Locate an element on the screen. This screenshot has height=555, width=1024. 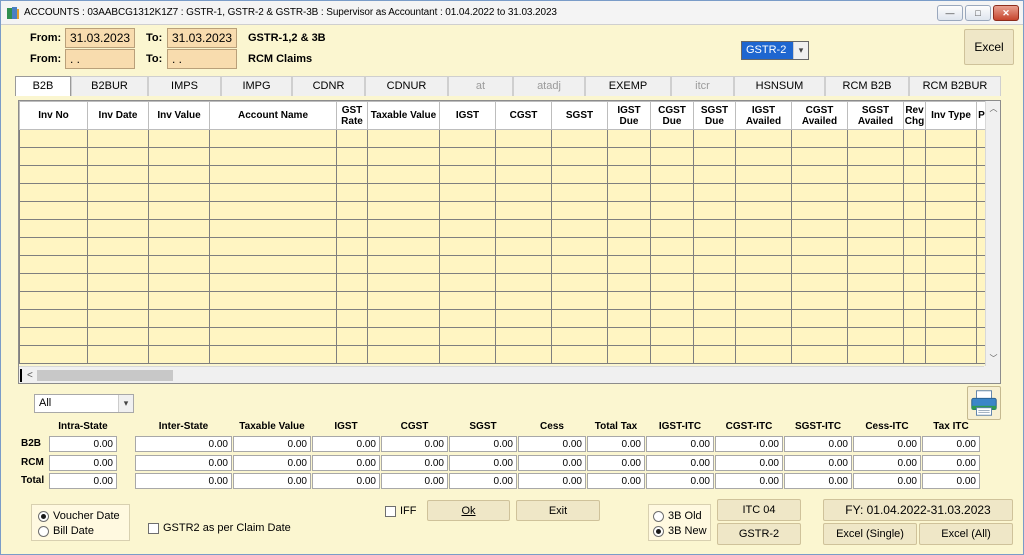
tab-imps: IMPS is located at coordinates (184, 86).